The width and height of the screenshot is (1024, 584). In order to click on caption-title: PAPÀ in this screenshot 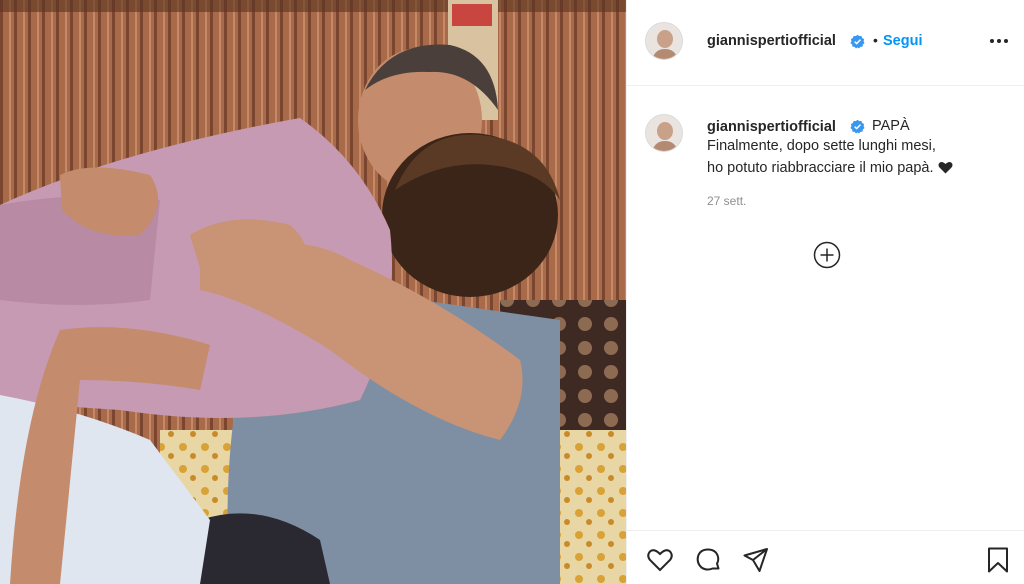, I will do `click(891, 126)`.